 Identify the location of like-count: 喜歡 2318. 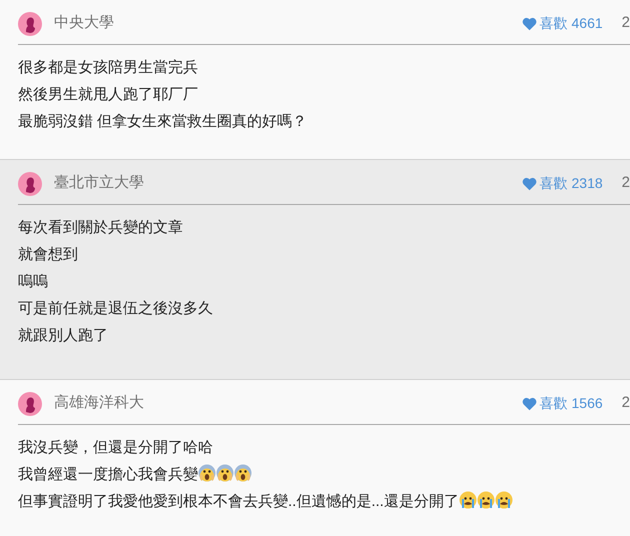
(571, 183).